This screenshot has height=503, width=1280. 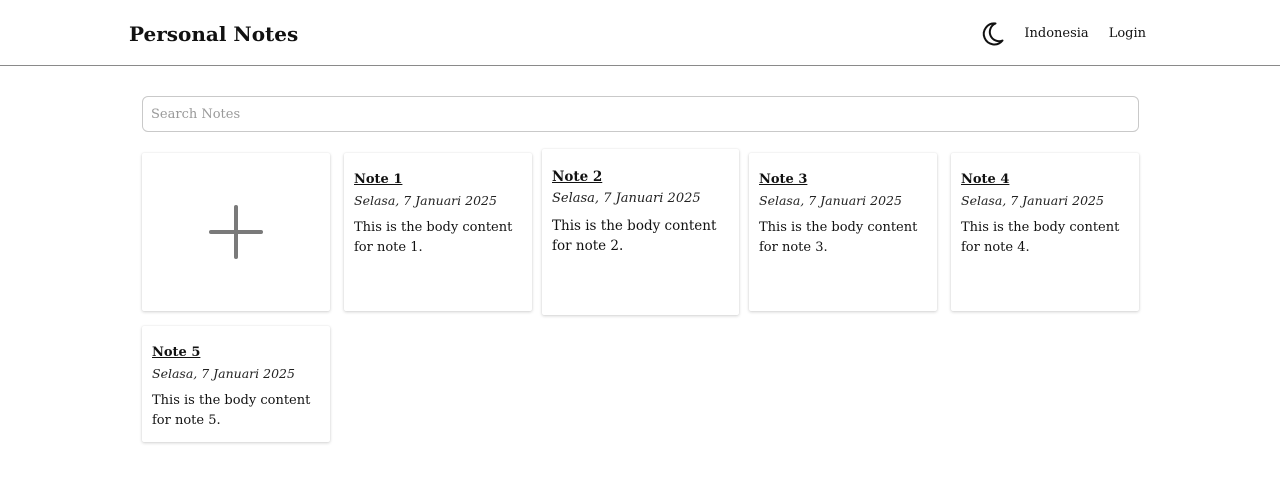 I want to click on moon-icon, so click(x=993, y=34).